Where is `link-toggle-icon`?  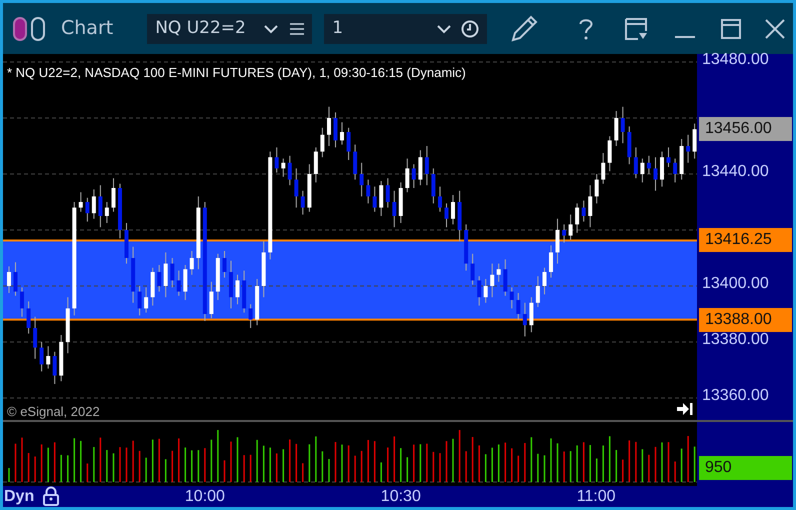 link-toggle-icon is located at coordinates (30, 28).